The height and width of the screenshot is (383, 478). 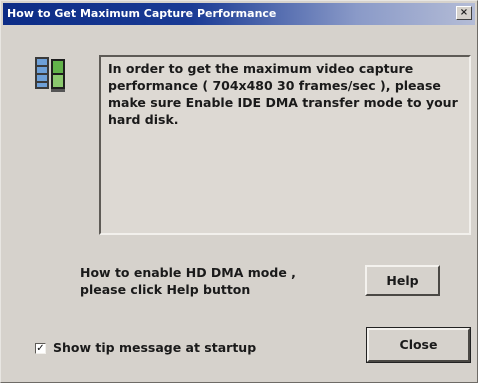 What do you see at coordinates (50, 74) in the screenshot?
I see `capture-card-icon` at bounding box center [50, 74].